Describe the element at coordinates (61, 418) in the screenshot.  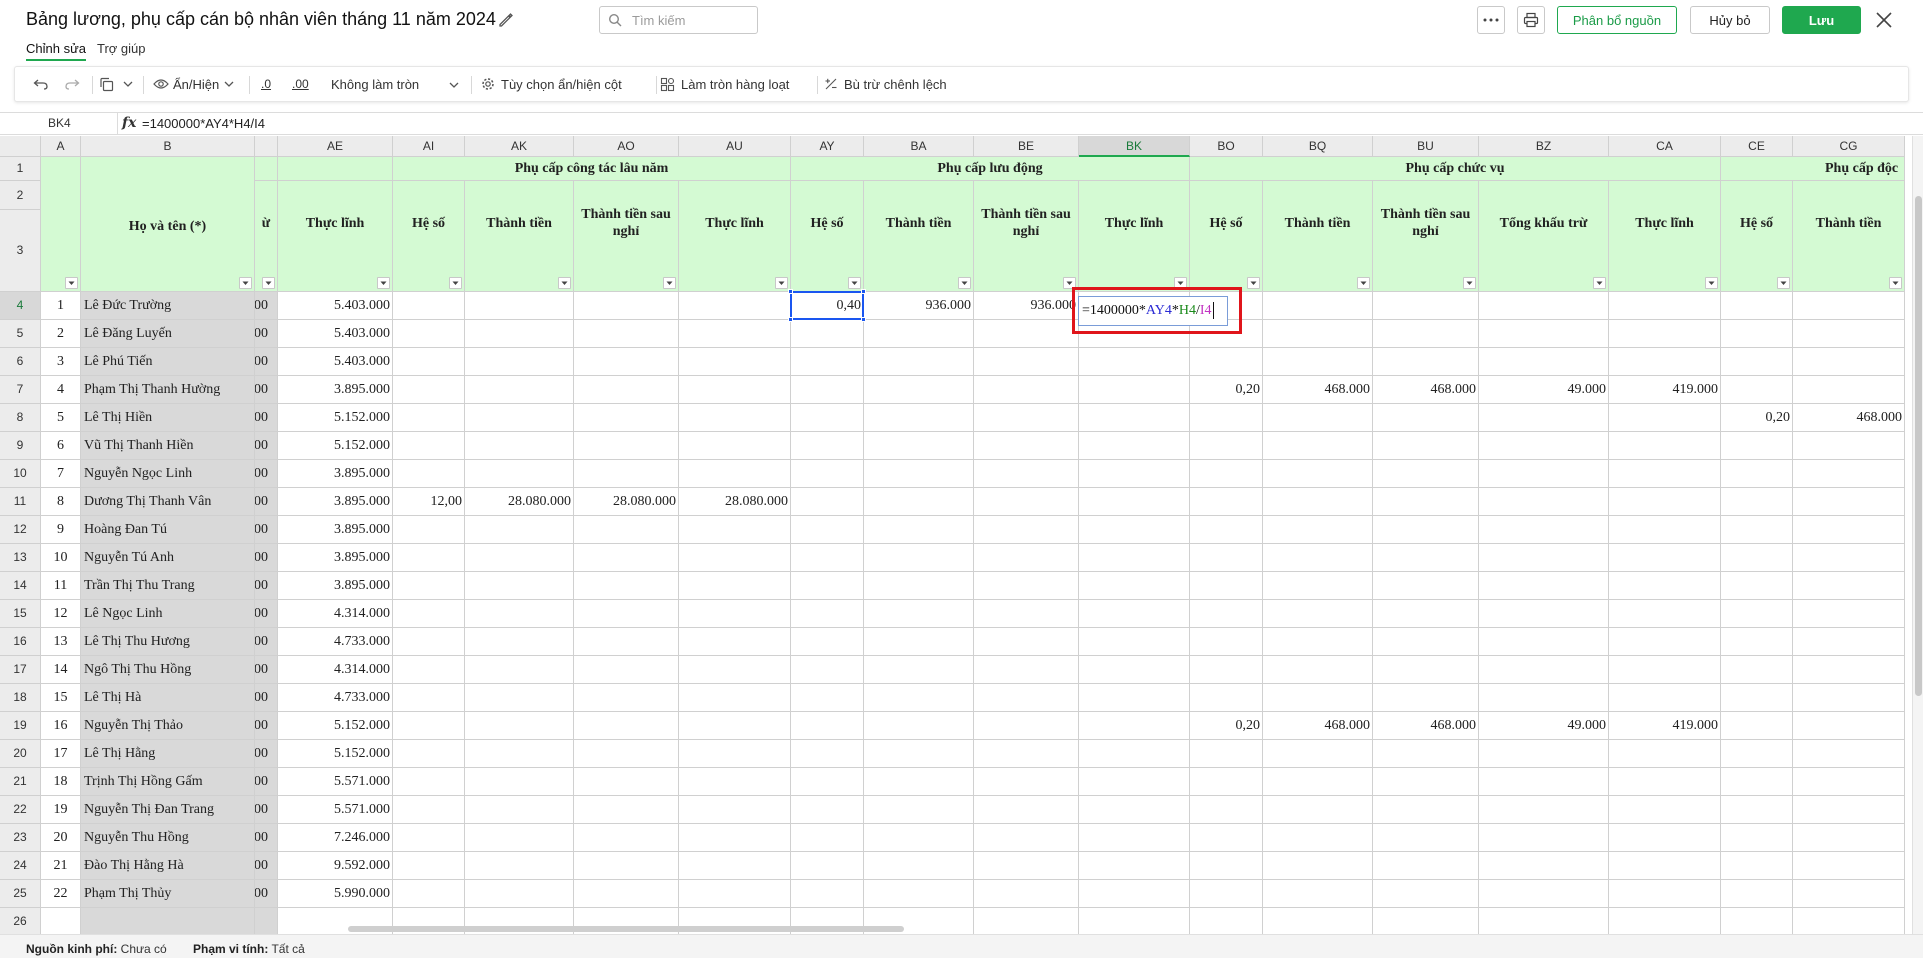
I see `cell-stt: 5` at that location.